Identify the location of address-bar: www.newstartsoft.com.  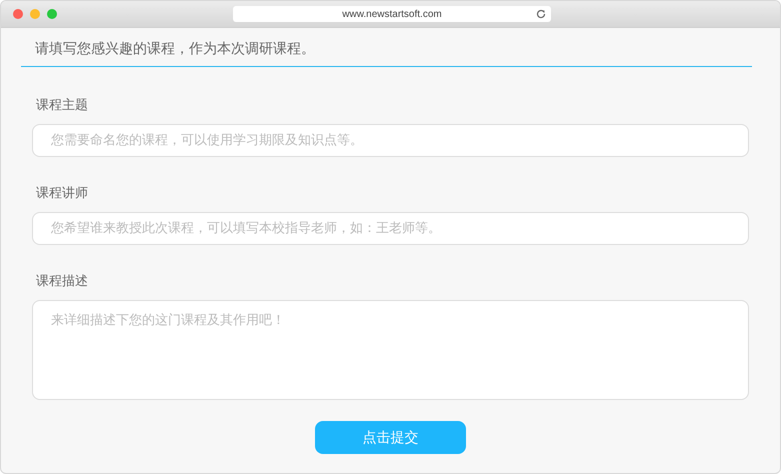
(392, 14).